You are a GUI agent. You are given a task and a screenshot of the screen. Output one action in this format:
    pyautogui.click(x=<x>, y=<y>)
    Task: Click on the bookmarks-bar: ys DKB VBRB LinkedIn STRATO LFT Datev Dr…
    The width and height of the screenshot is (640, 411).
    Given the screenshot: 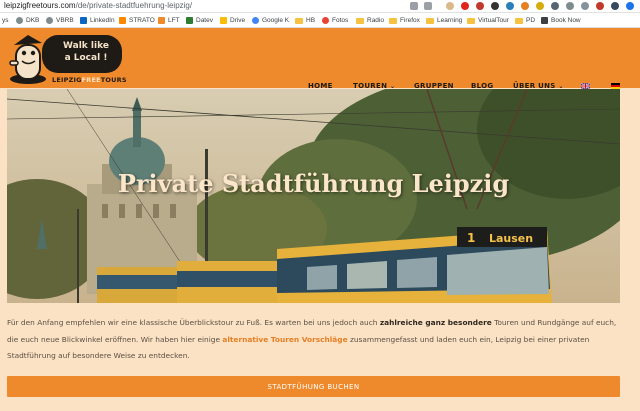 What is the action you would take?
    pyautogui.click(x=320, y=20)
    